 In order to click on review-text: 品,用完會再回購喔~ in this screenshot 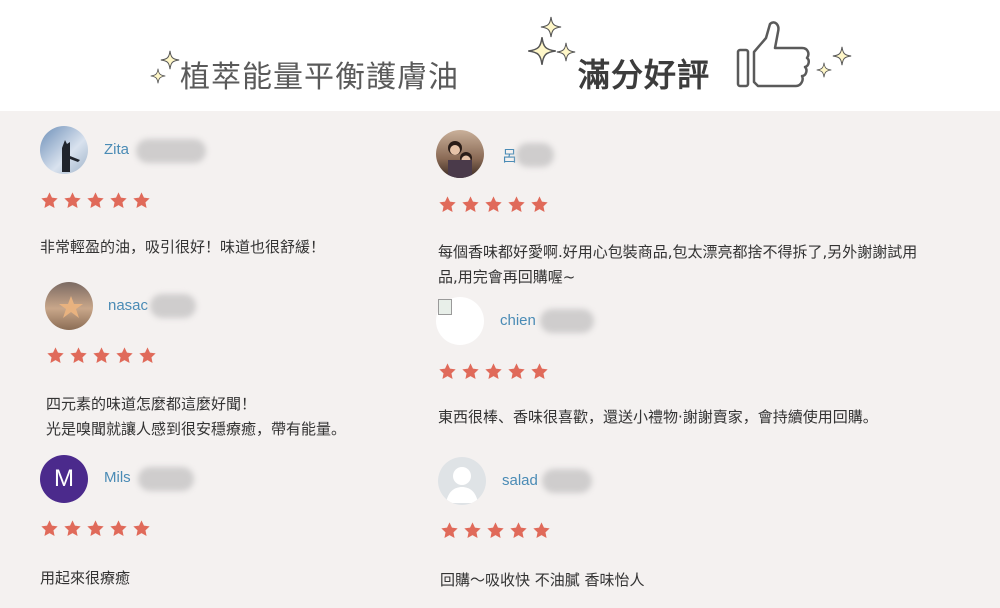, I will do `click(507, 277)`.